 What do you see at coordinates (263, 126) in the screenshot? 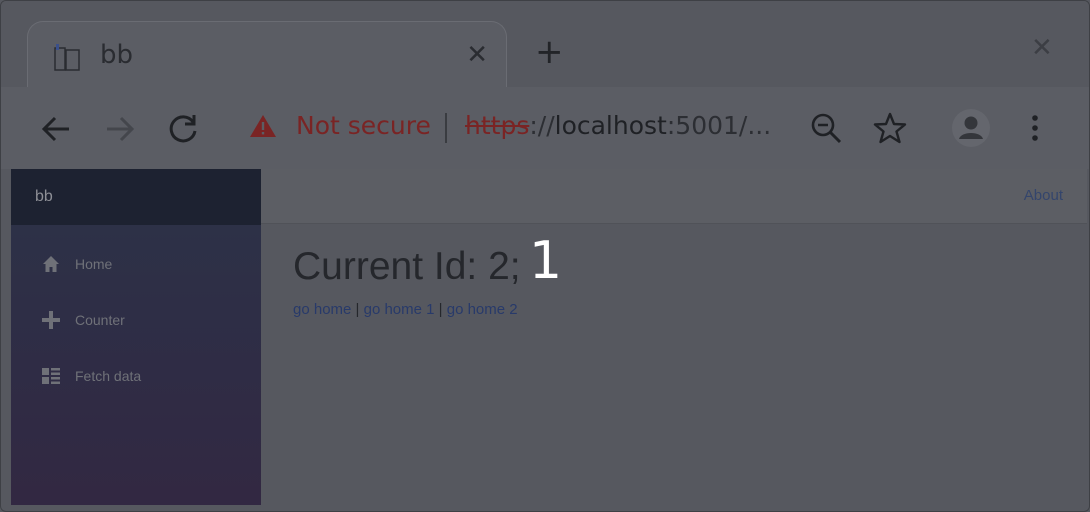
I see `warning-triangle-icon` at bounding box center [263, 126].